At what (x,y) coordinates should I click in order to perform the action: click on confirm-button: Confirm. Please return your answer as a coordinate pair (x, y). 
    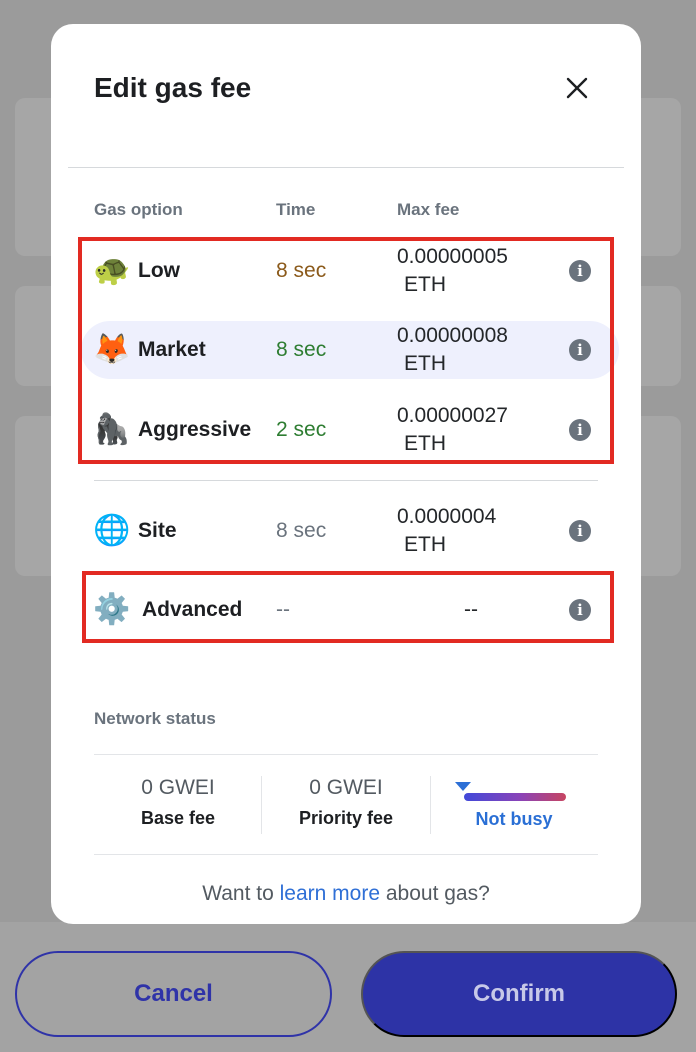
    Looking at the image, I should click on (519, 994).